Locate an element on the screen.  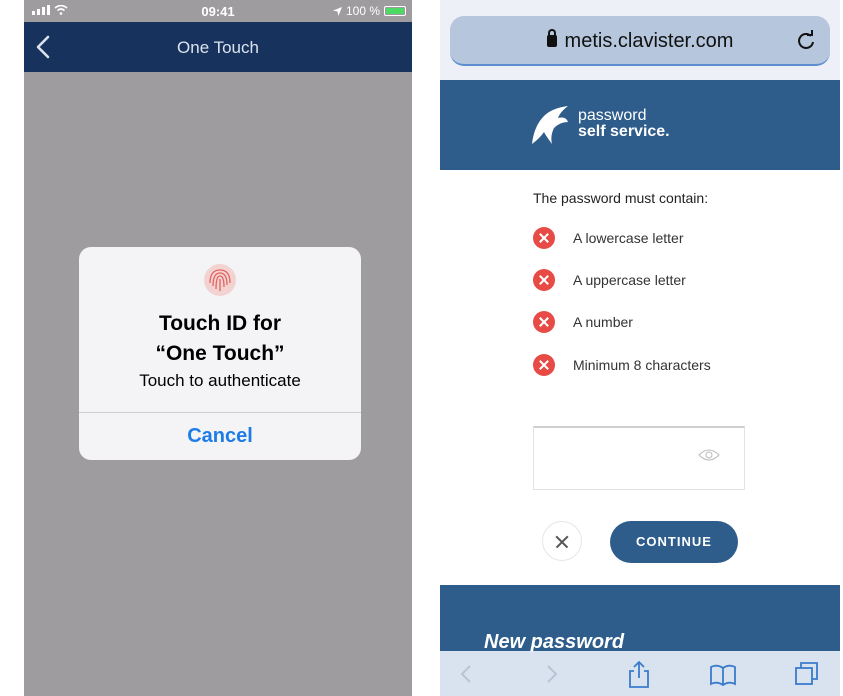
requirements-title: The password must contain: is located at coordinates (621, 198).